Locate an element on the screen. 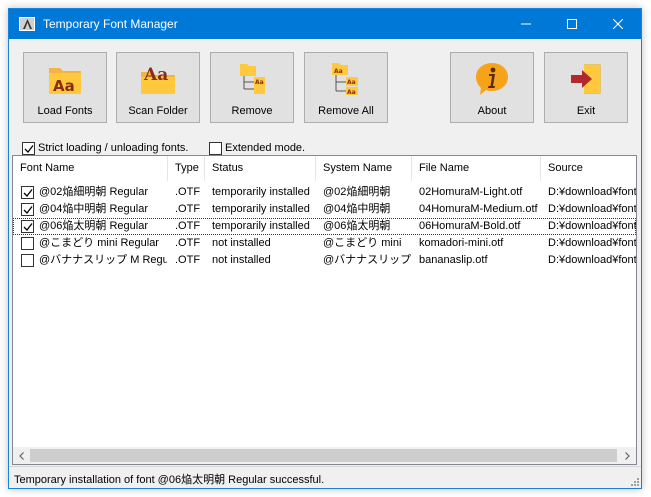  scan-folder-button: Aa Scan Folder is located at coordinates (158, 87).